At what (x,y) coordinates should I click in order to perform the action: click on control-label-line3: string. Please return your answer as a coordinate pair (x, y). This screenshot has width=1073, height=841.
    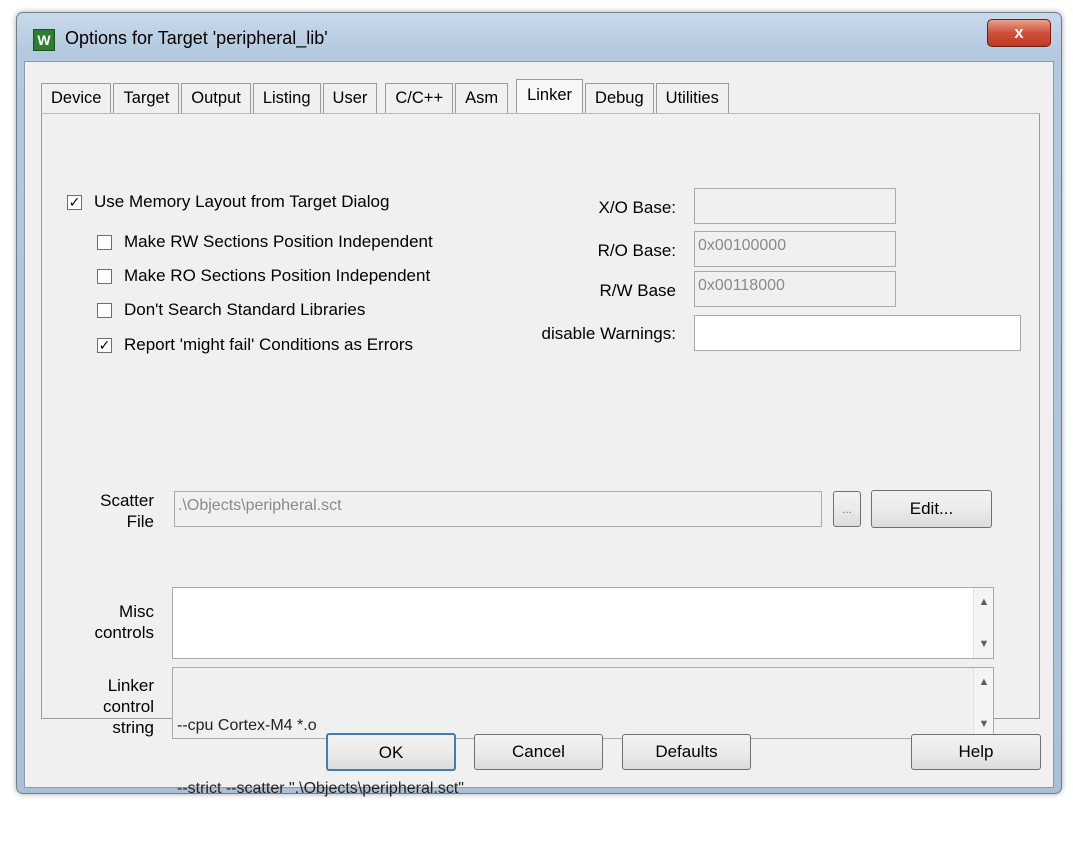
    Looking at the image, I should click on (133, 727).